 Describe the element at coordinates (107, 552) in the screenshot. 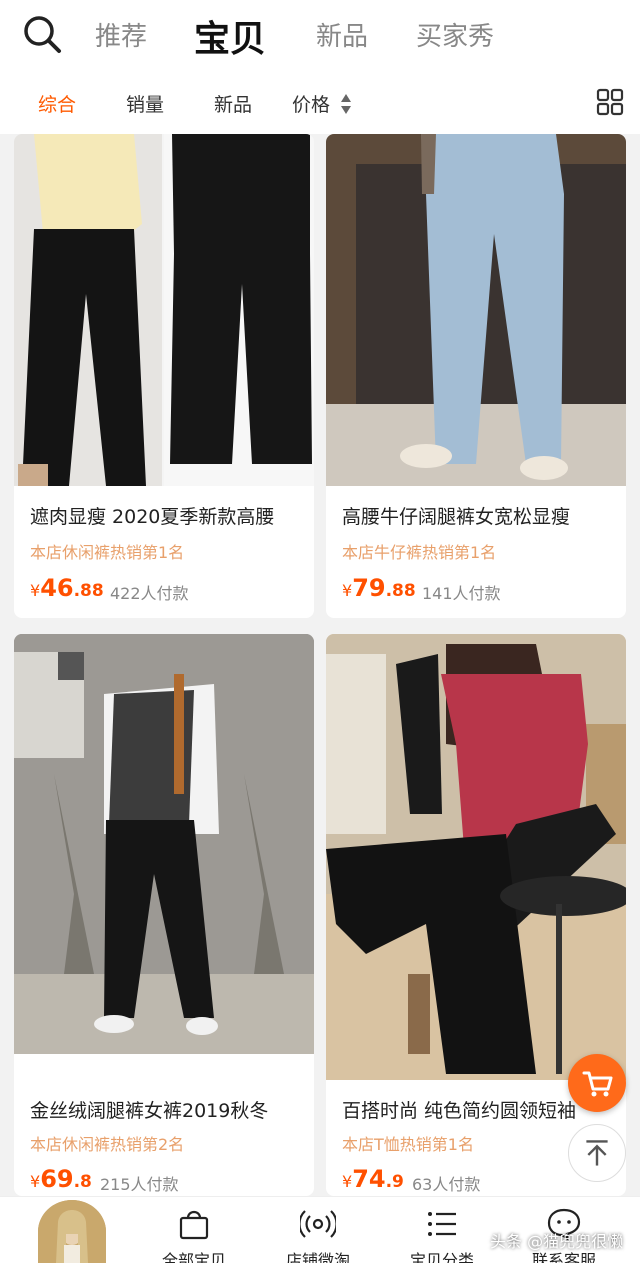

I see `product-rank: 本店休闲裤热销第1名` at that location.